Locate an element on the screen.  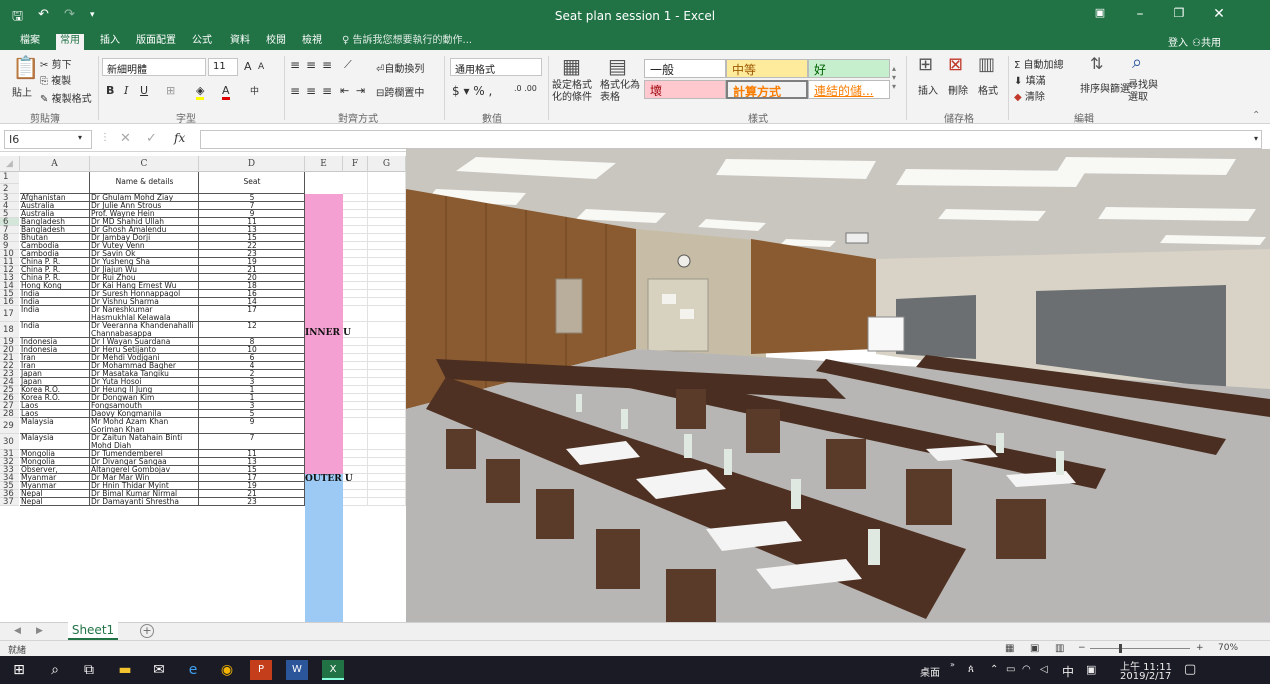
currency-icon: $ ▾ % , is located at coordinates (472, 91).